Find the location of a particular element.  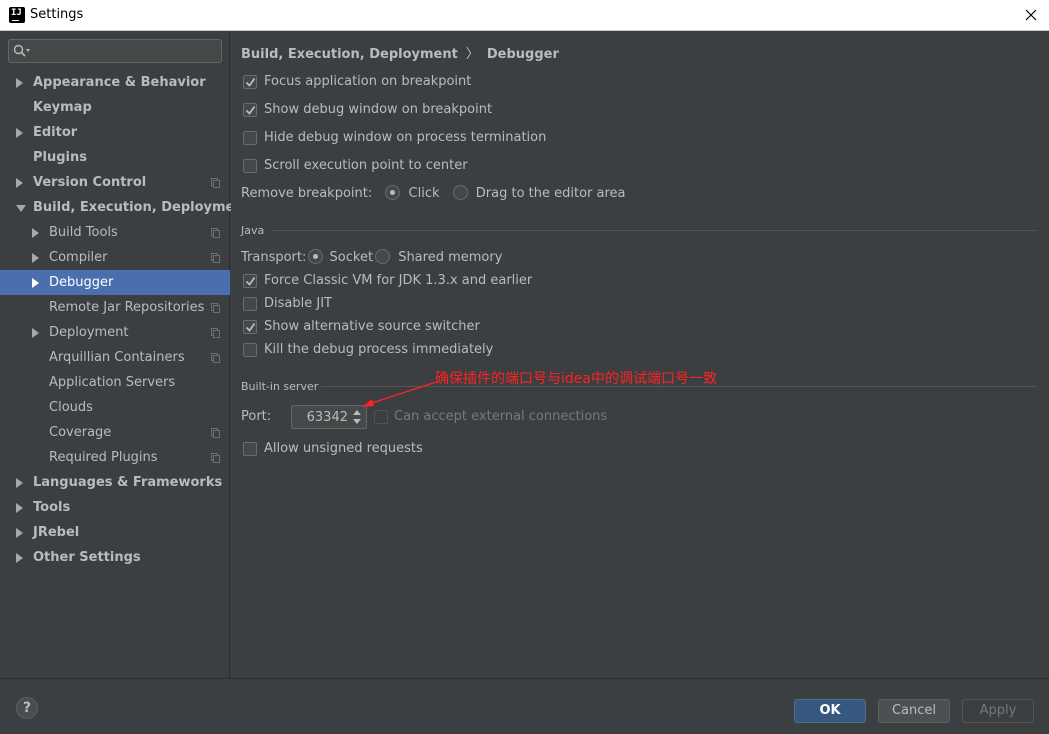

sidebar-item-label: Build Tools is located at coordinates (83, 232).